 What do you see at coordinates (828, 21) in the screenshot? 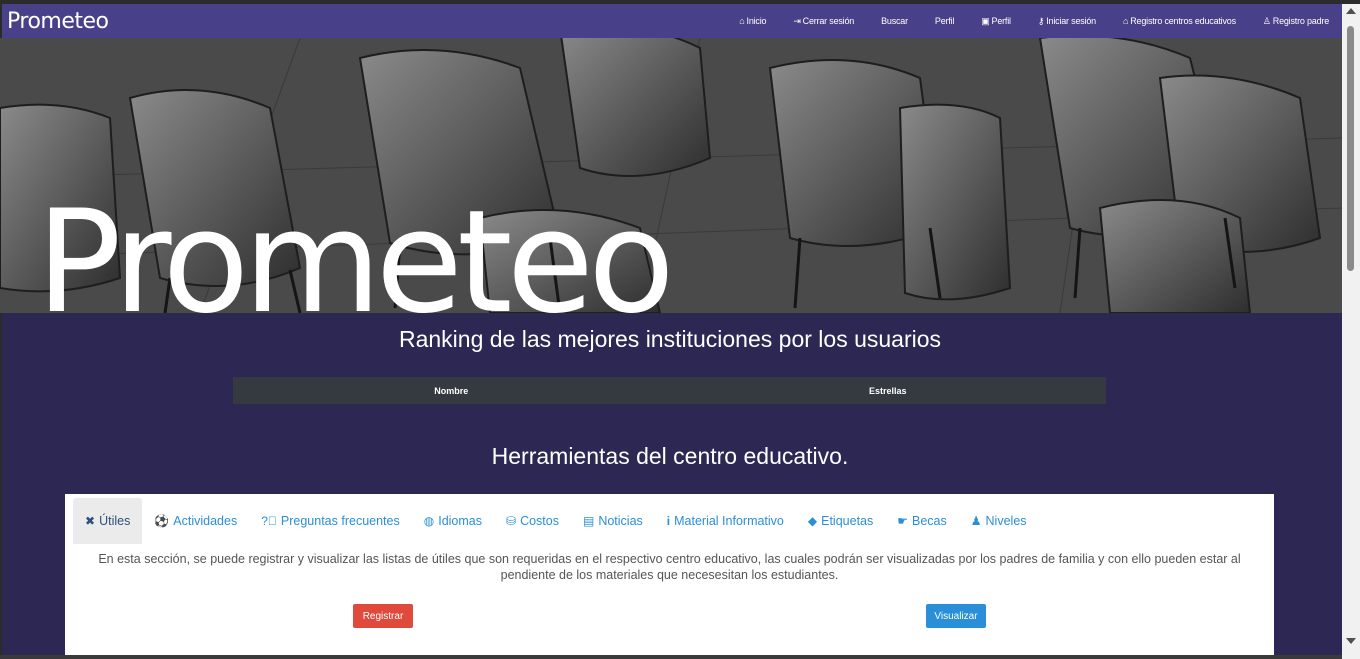
I see `nav-link-label: Cerrar sesión` at bounding box center [828, 21].